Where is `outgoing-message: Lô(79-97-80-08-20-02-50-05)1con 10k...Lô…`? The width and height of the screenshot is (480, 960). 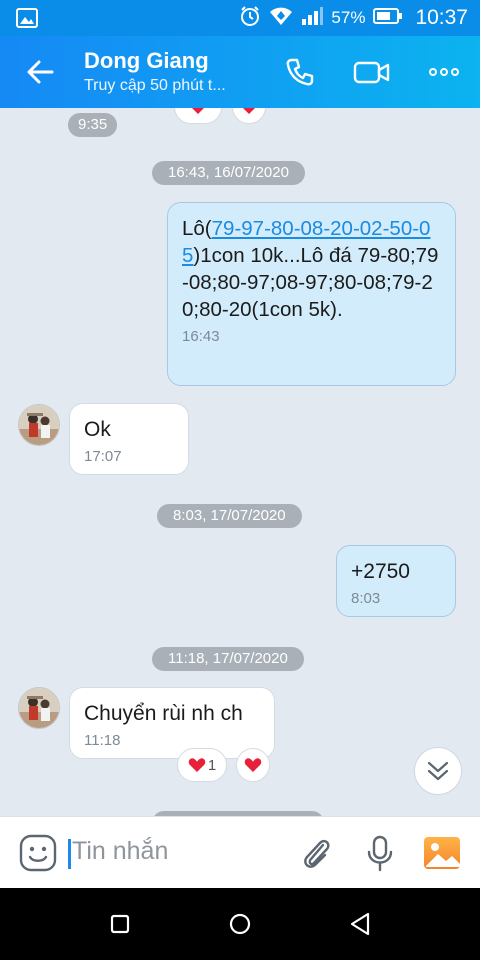 outgoing-message: Lô(79-97-80-08-20-02-50-05)1con 10k...Lô… is located at coordinates (311, 294).